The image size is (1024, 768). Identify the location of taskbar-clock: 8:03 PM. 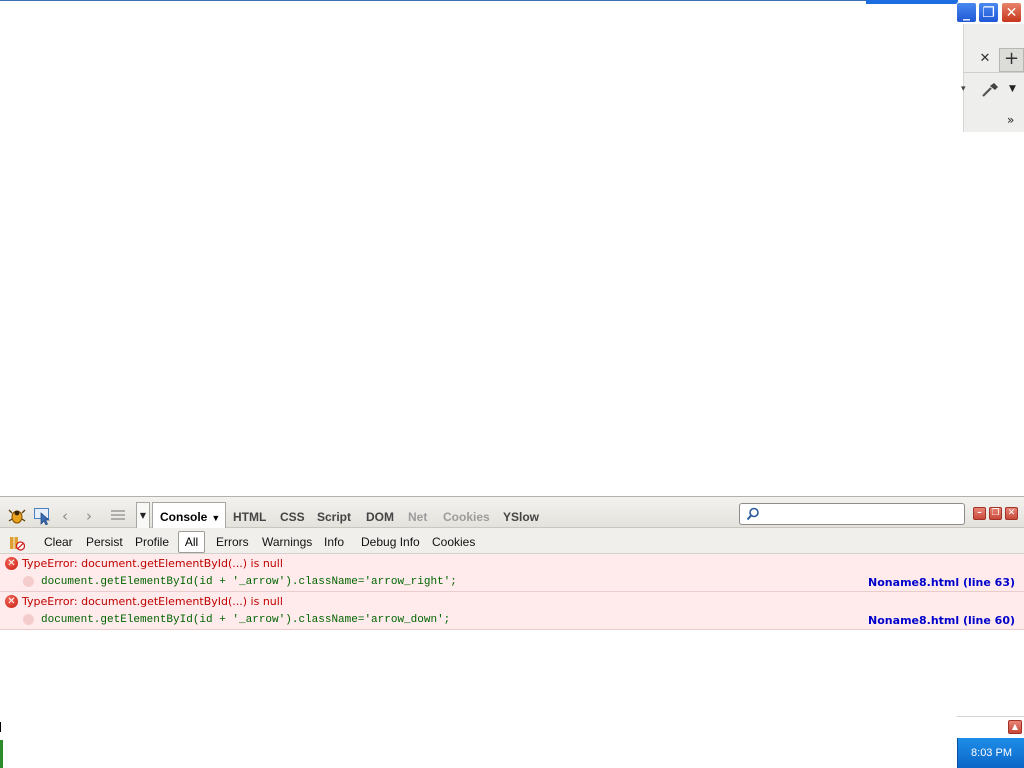
(990, 753).